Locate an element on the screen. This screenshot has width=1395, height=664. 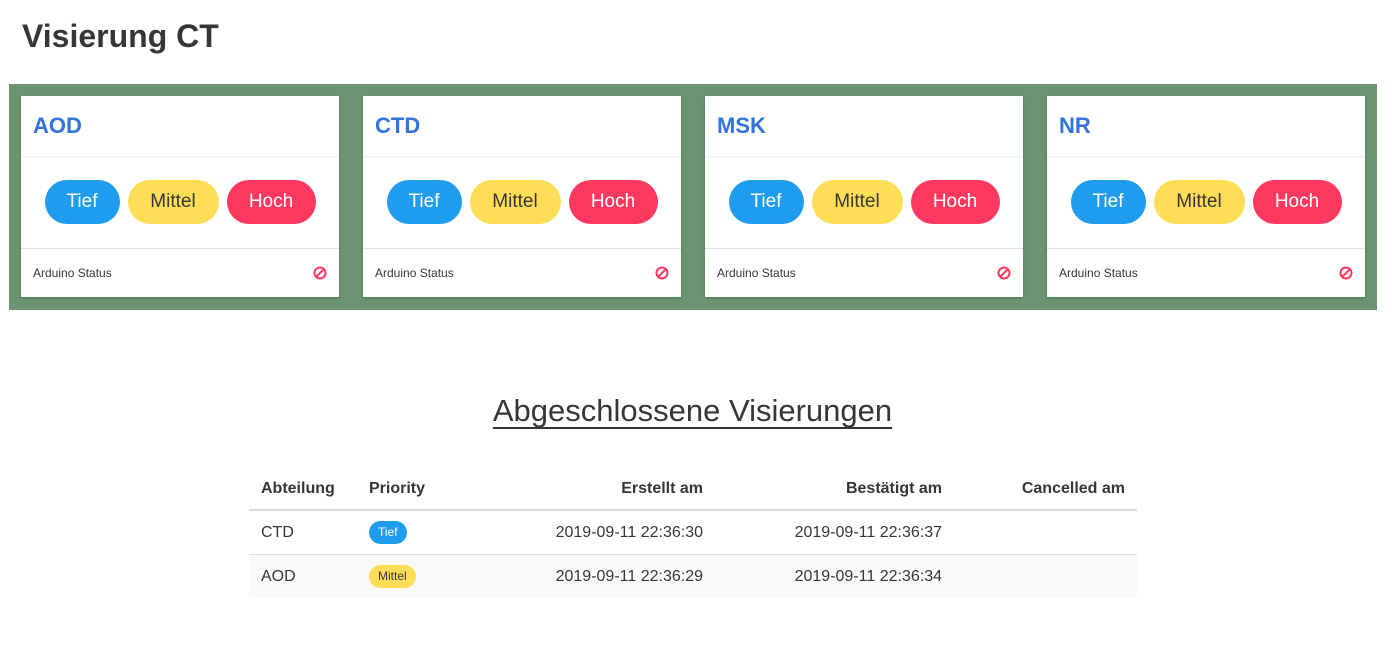
cell-priority: Mittel is located at coordinates (422, 576).